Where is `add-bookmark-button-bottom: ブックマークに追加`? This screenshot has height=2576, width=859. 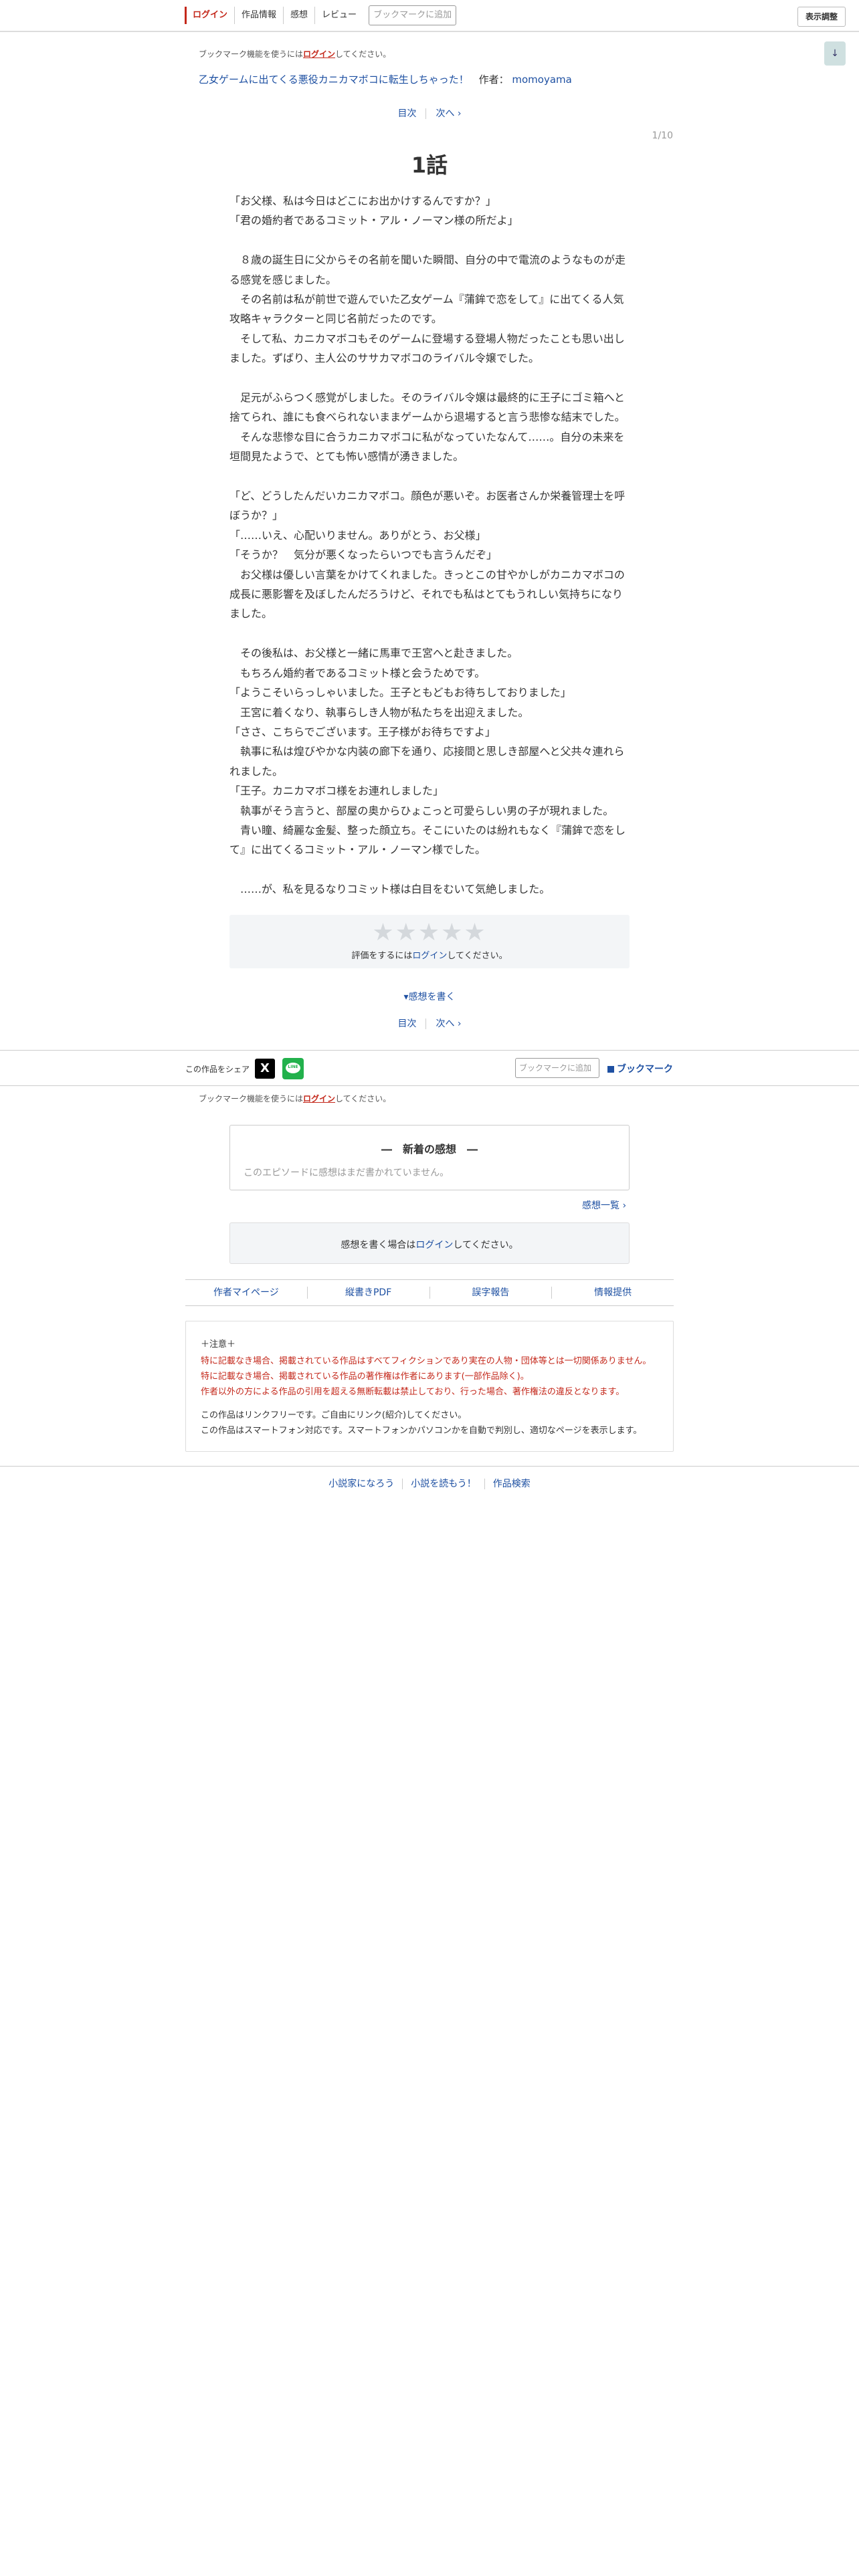
add-bookmark-button-bottom: ブックマークに追加 is located at coordinates (557, 1068).